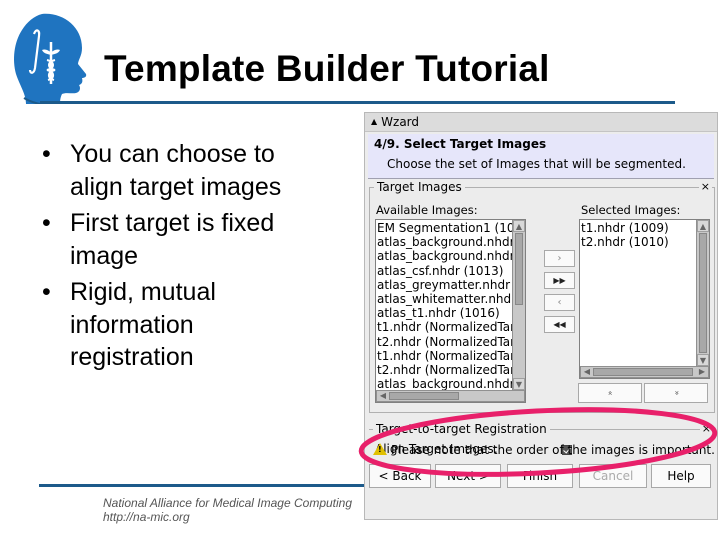 The height and width of the screenshot is (540, 720). Describe the element at coordinates (380, 449) in the screenshot. I see `warning-icon: !` at that location.